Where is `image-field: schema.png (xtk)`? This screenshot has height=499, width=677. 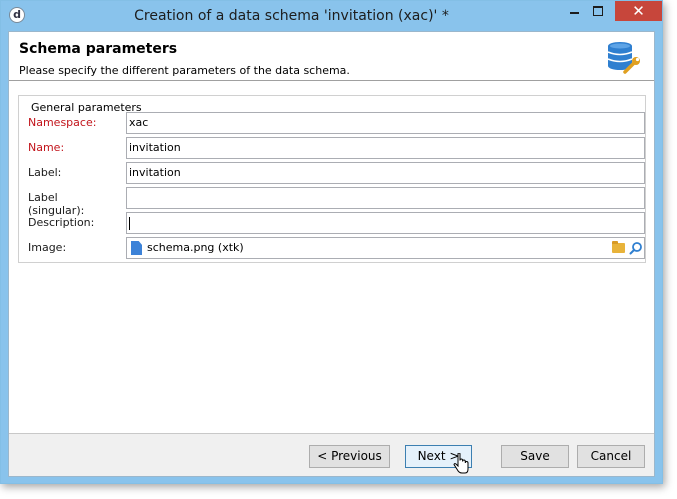 image-field: schema.png (xtk) is located at coordinates (385, 248).